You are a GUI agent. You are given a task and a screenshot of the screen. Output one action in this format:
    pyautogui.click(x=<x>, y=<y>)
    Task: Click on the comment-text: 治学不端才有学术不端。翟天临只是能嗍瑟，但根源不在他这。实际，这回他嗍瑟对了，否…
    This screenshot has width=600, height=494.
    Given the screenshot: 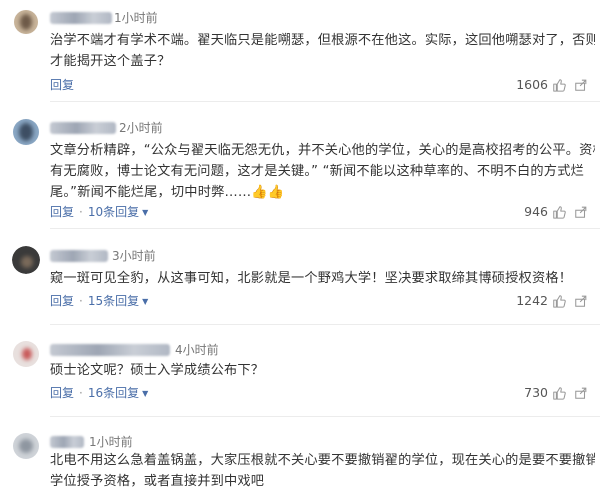 What is the action you would take?
    pyautogui.click(x=322, y=51)
    